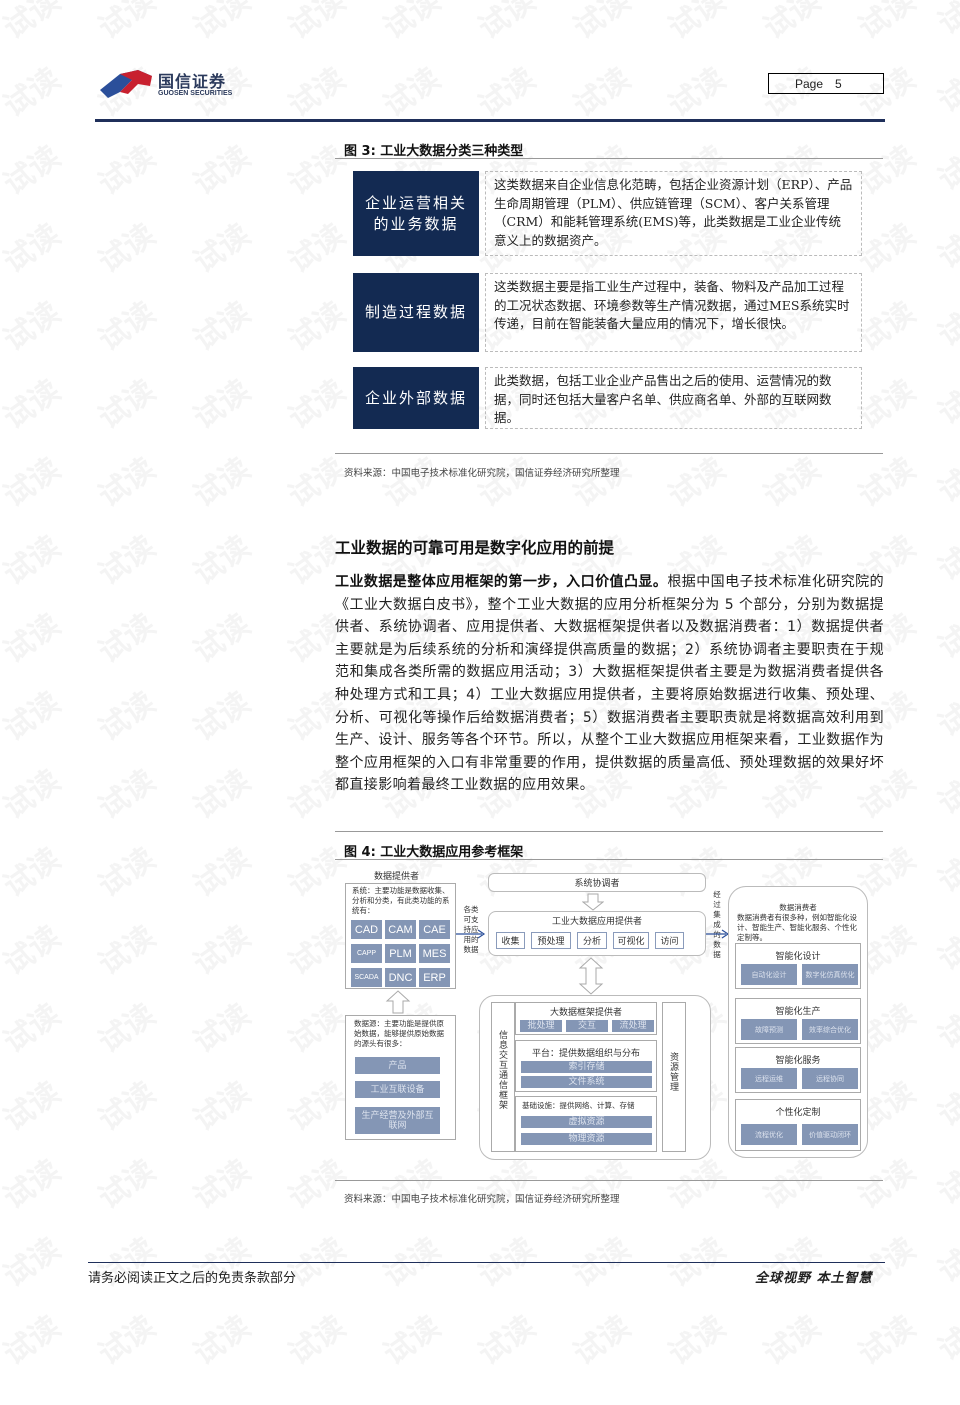 The image size is (960, 1405). Describe the element at coordinates (593, 902) in the screenshot. I see `down-arrow-icon` at that location.